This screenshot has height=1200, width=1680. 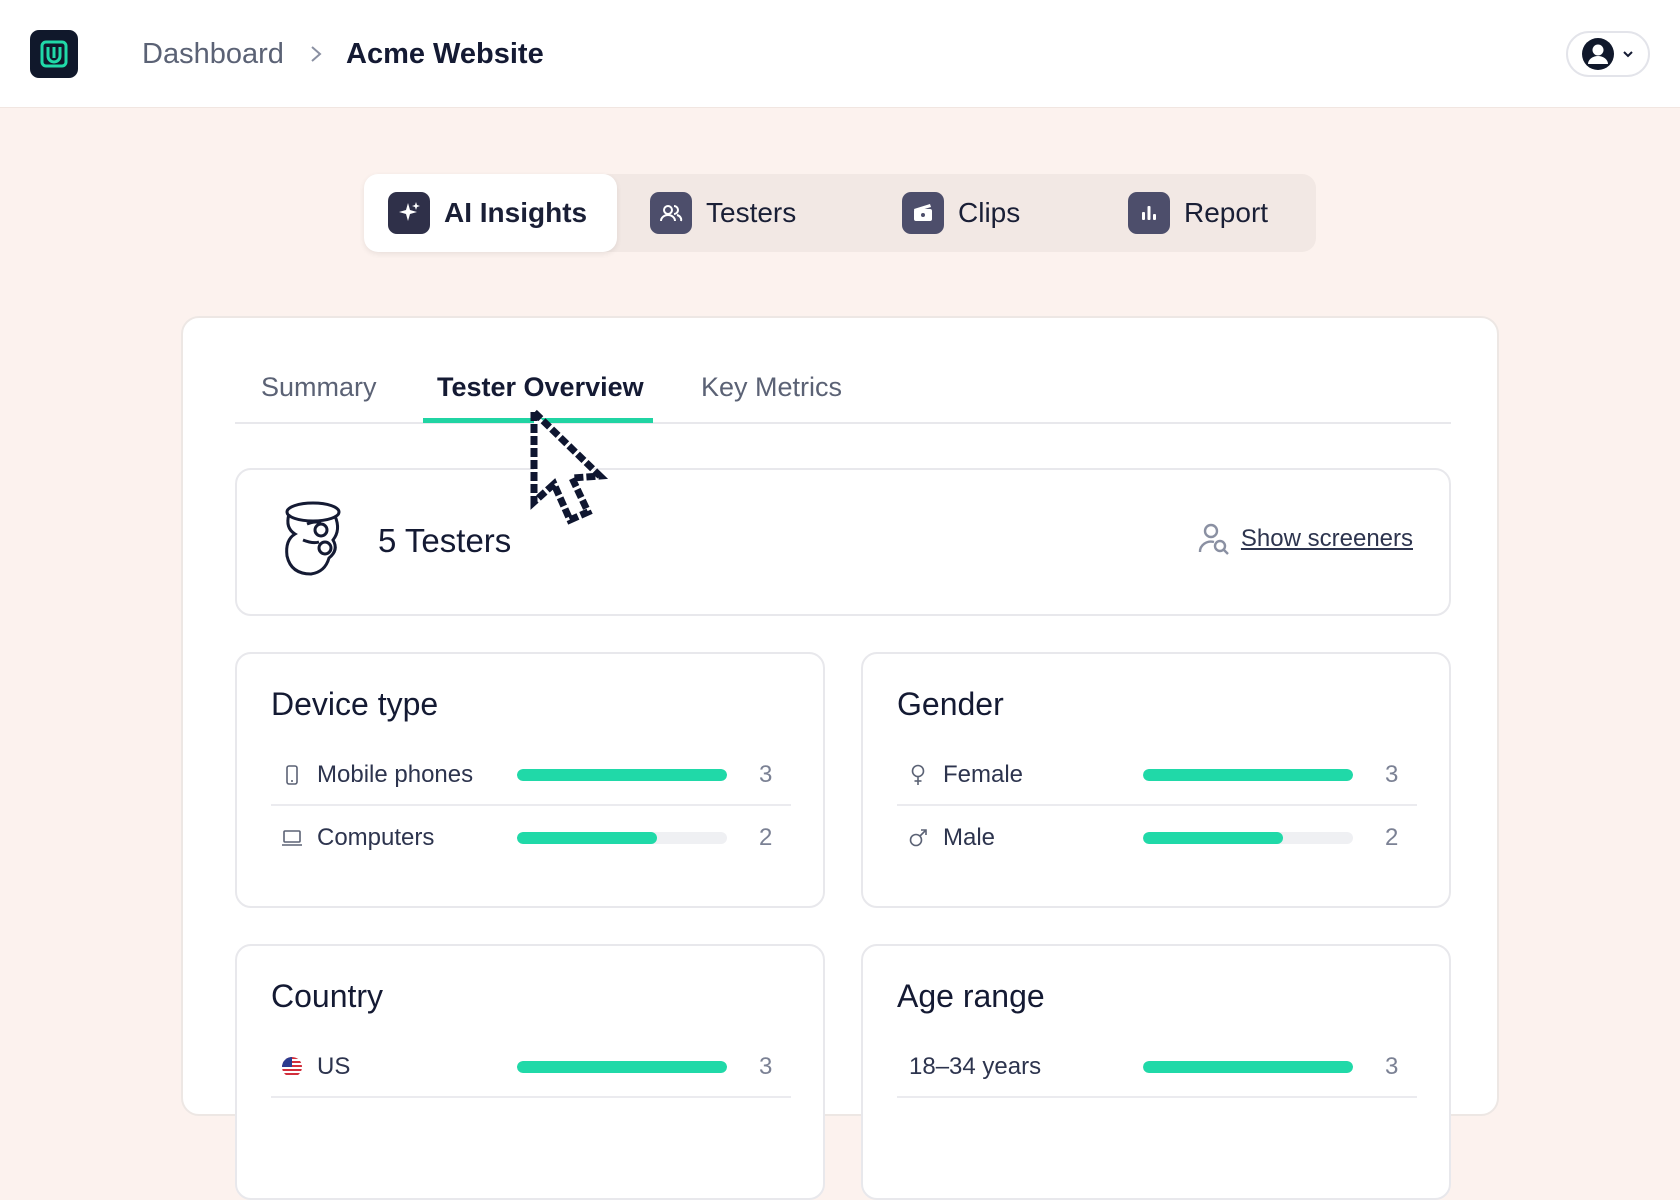 What do you see at coordinates (843, 542) in the screenshot?
I see `testers-summary-box: 5 Testers Show screeners` at bounding box center [843, 542].